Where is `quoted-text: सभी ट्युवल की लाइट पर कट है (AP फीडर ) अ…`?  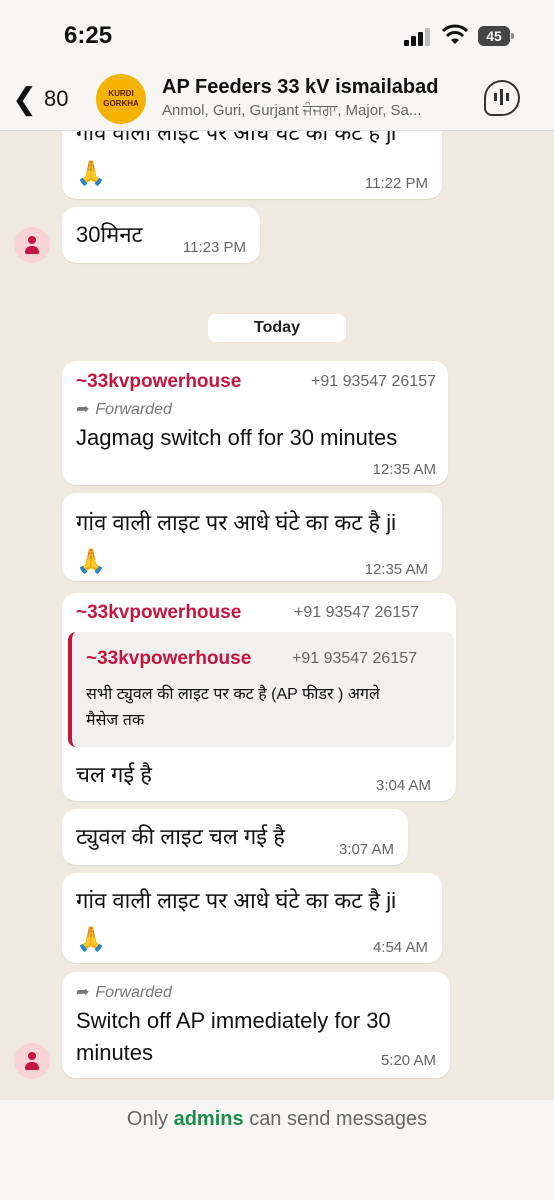
quoted-text: सभी ट्युवल की लाइट पर कट है (AP फीडर ) अ… is located at coordinates (233, 694).